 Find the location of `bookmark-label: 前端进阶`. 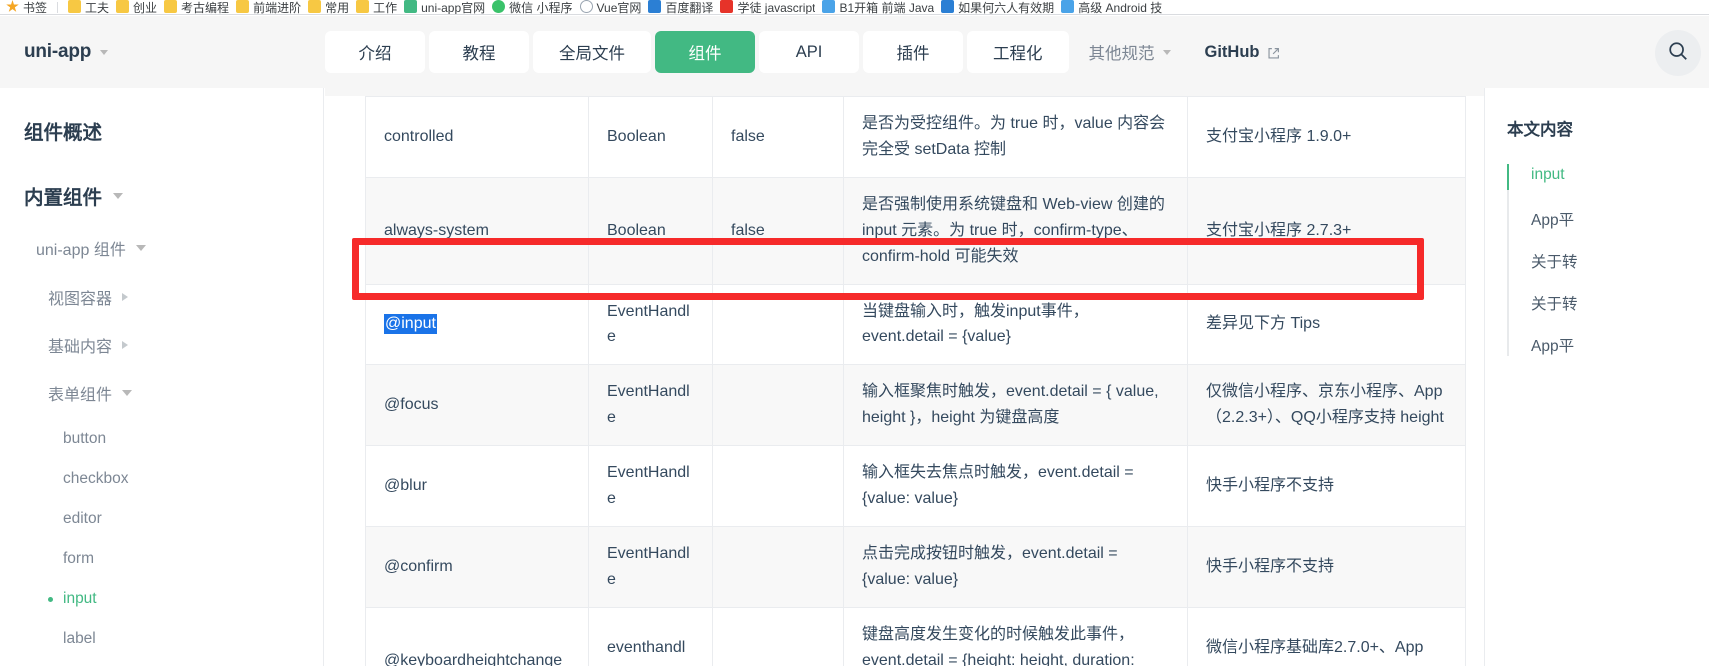

bookmark-label: 前端进阶 is located at coordinates (277, 8).